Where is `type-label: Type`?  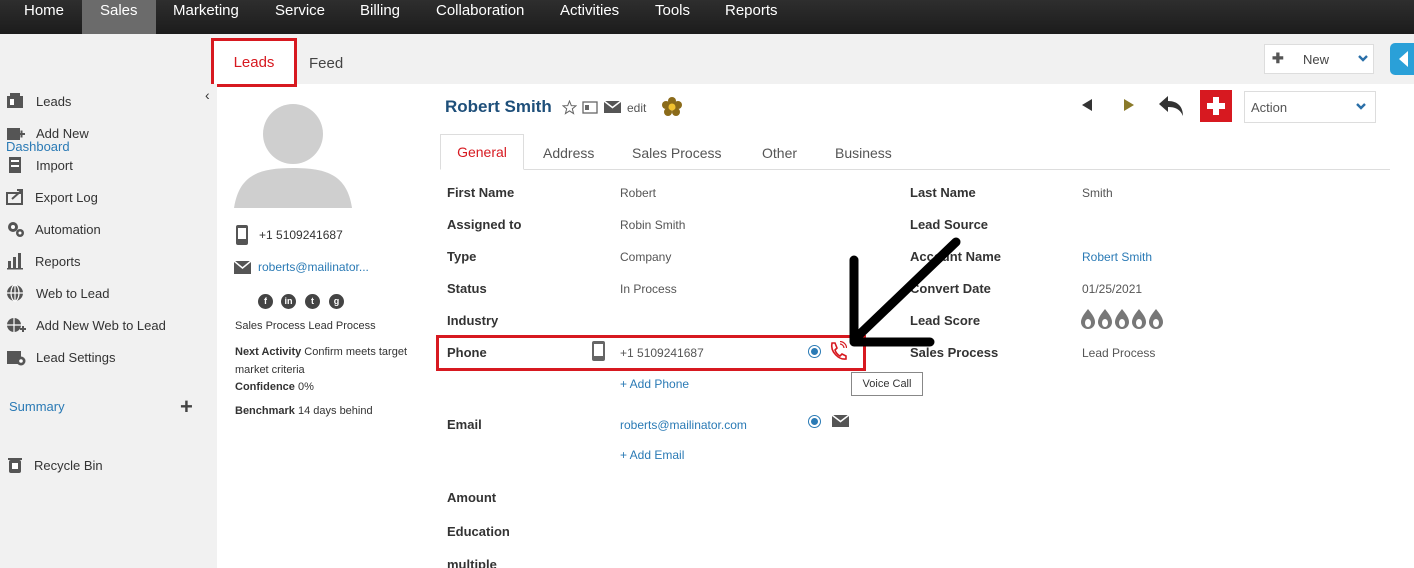
type-label: Type is located at coordinates (462, 256).